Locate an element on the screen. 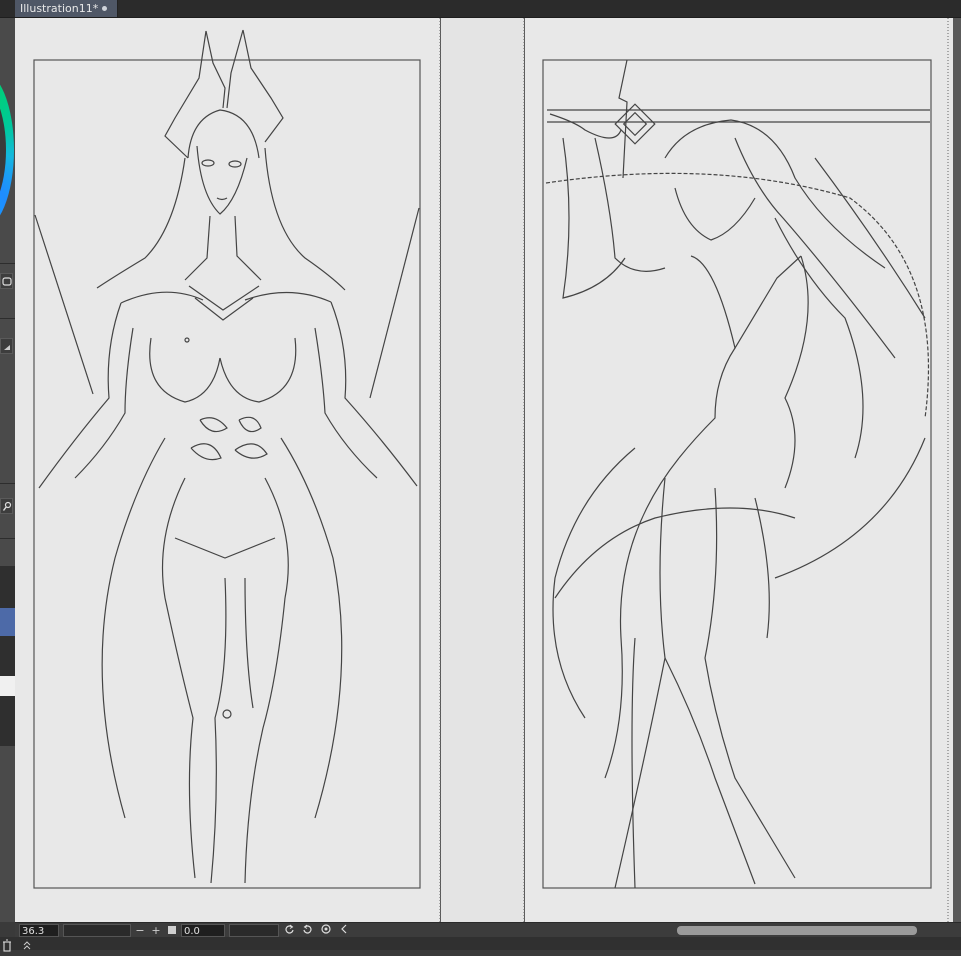 The image size is (961, 956). expand-icon is located at coordinates (27, 946).